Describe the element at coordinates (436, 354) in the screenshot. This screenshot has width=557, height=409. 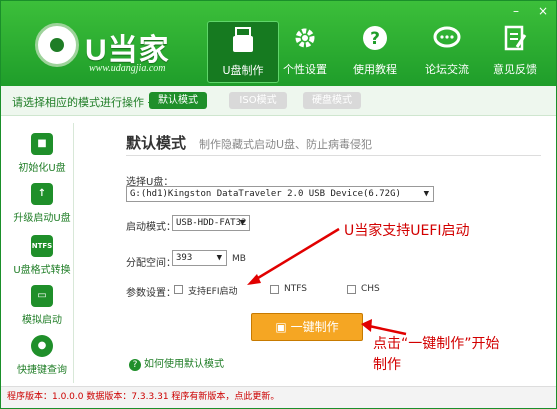
I see `make-annotation: 点击“一键制作”开始制作` at that location.